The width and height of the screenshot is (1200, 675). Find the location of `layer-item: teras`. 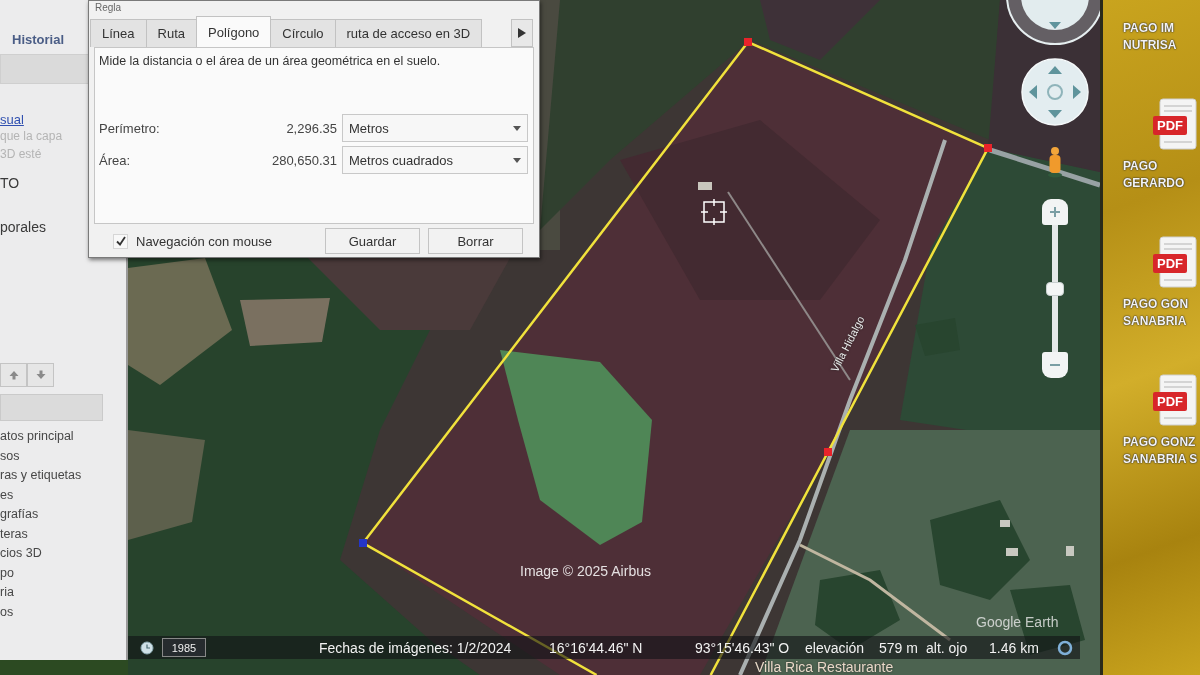

layer-item: teras is located at coordinates (14, 534).